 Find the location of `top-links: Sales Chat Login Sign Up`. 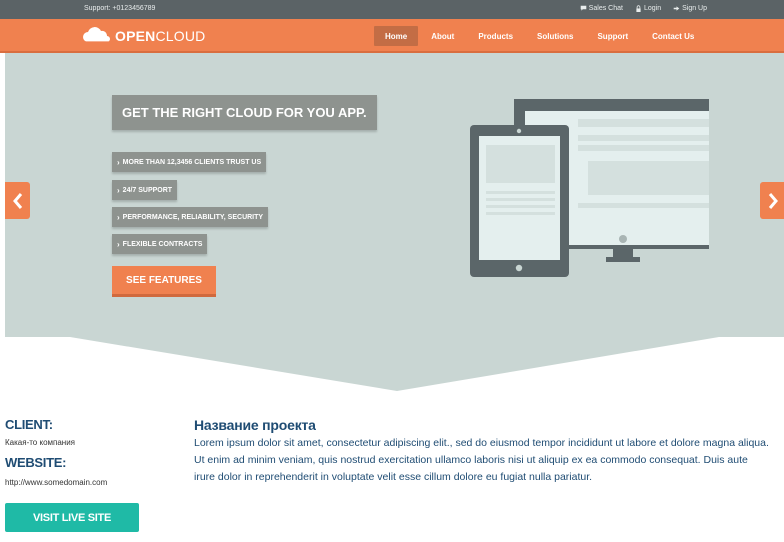

top-links: Sales Chat Login Sign Up is located at coordinates (643, 8).